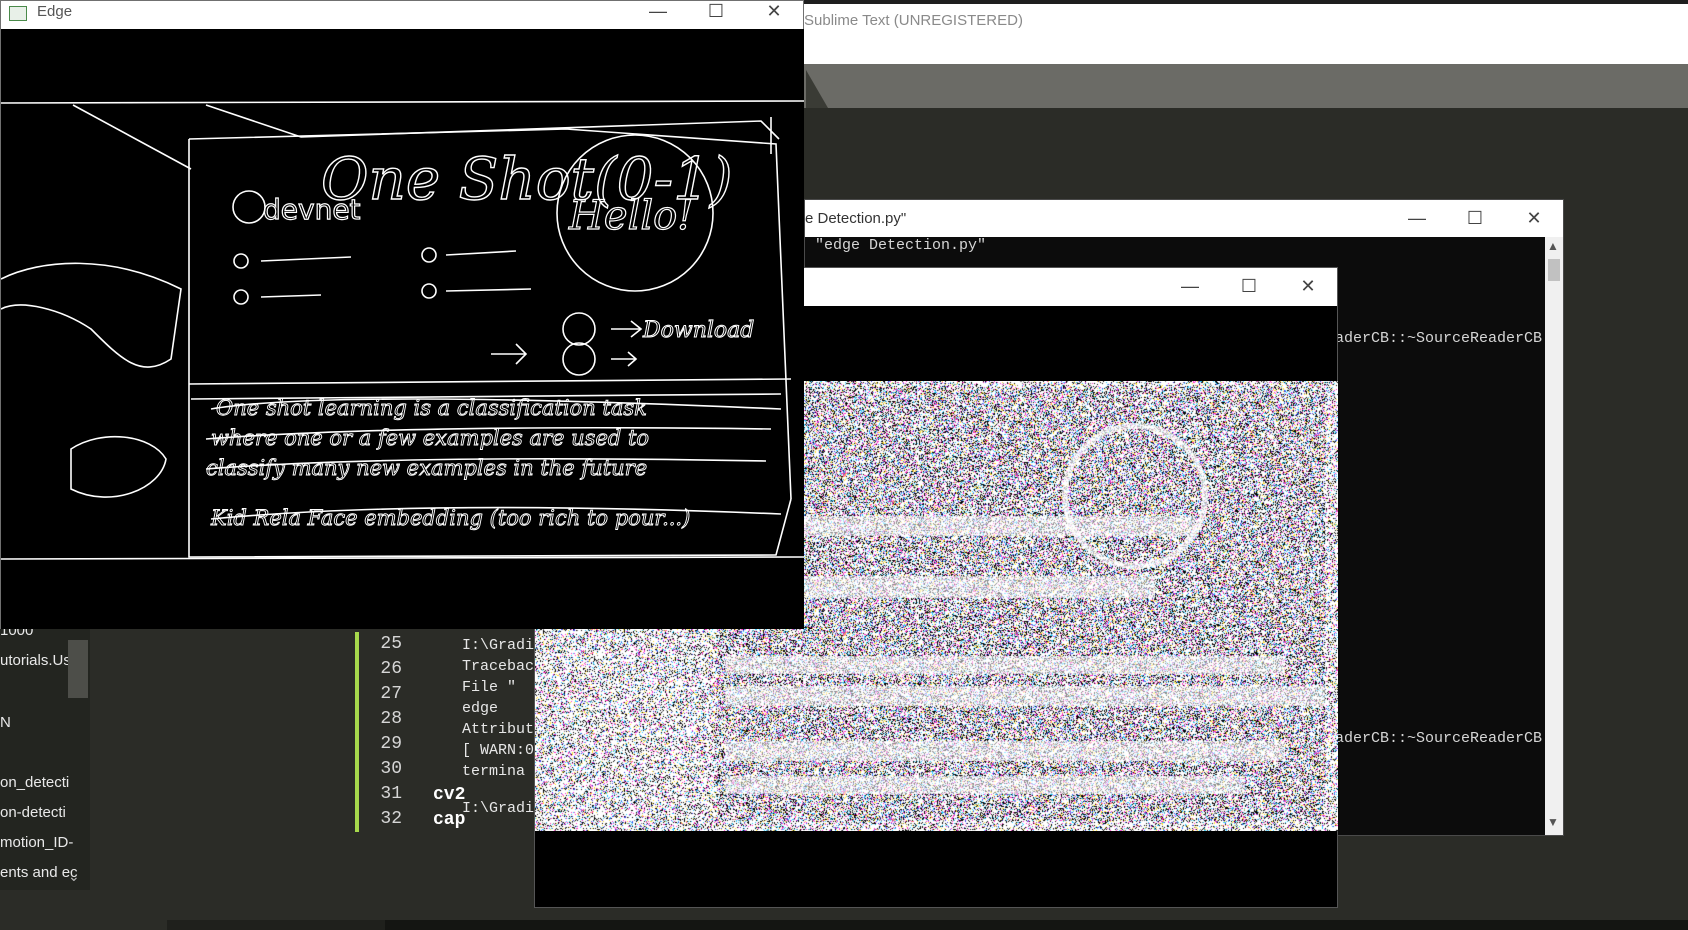 Image resolution: width=1688 pixels, height=930 pixels. What do you see at coordinates (1258, 89) in the screenshot?
I see `sublime-tab-strip` at bounding box center [1258, 89].